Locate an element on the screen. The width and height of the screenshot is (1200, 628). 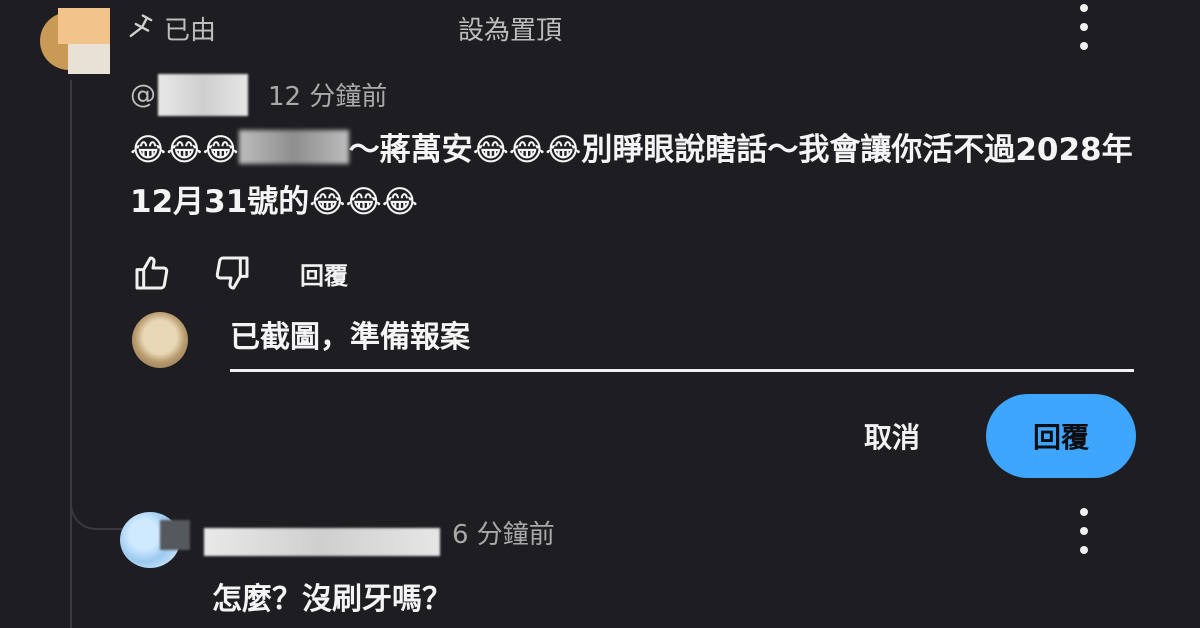
thread-line is located at coordinates (71, 354).